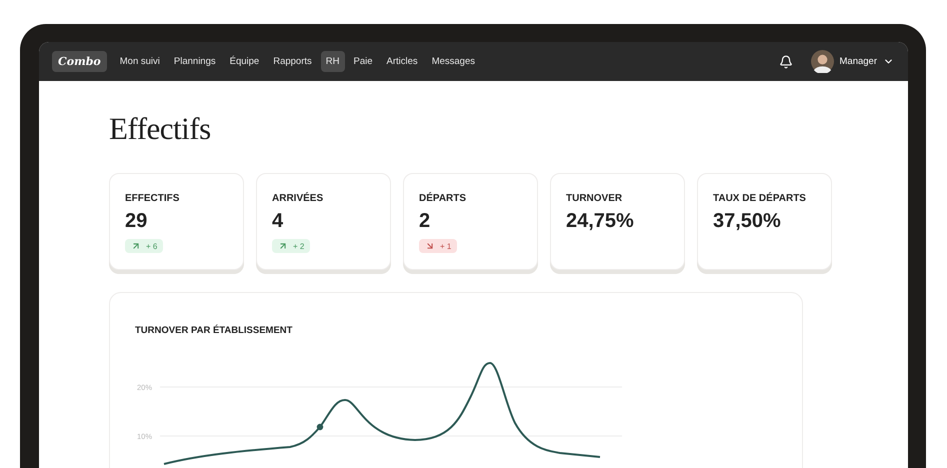 The height and width of the screenshot is (468, 947). Describe the element at coordinates (438, 246) in the screenshot. I see `trend-badge: + 1` at that location.